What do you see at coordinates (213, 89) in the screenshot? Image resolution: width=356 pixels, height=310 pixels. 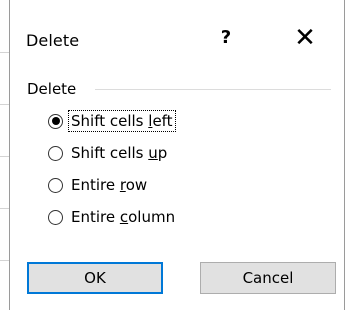 I see `group-divider` at bounding box center [213, 89].